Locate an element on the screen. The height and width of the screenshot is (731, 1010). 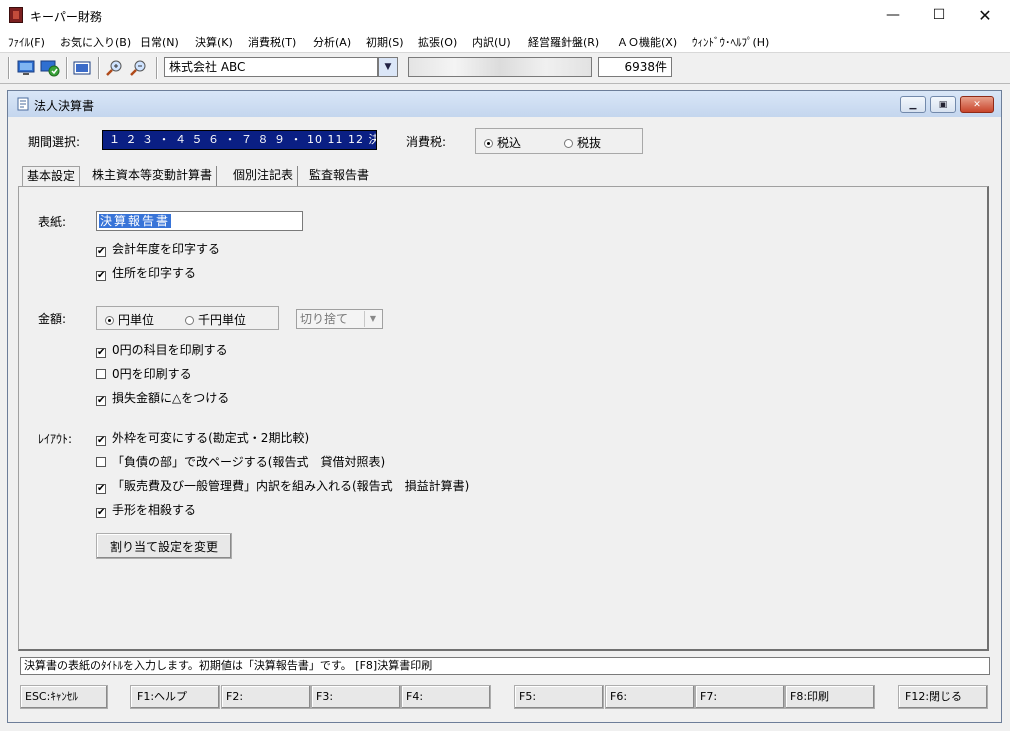
f2-button: F2: is located at coordinates (266, 697).